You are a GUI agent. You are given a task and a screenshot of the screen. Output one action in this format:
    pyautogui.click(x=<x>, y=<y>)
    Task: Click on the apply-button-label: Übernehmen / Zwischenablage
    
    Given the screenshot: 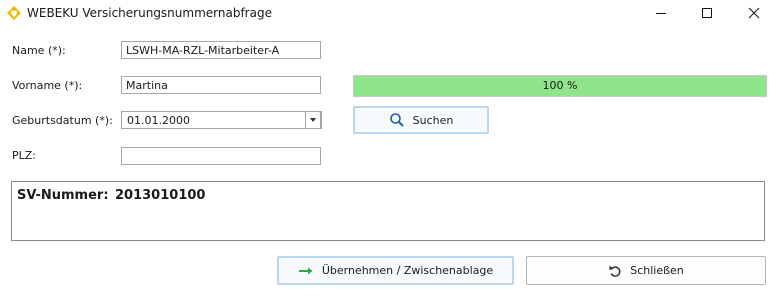 What is the action you would take?
    pyautogui.click(x=407, y=270)
    